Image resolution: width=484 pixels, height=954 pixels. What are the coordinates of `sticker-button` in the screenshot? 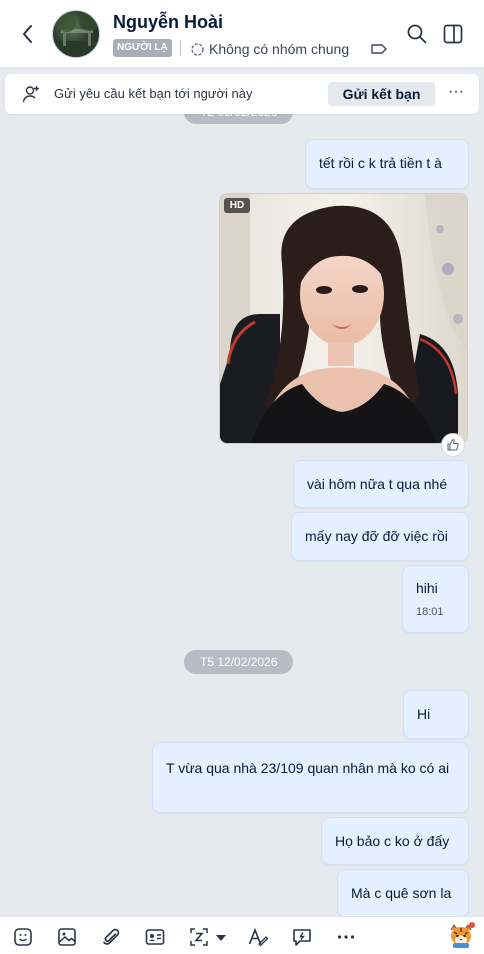 It's located at (461, 935).